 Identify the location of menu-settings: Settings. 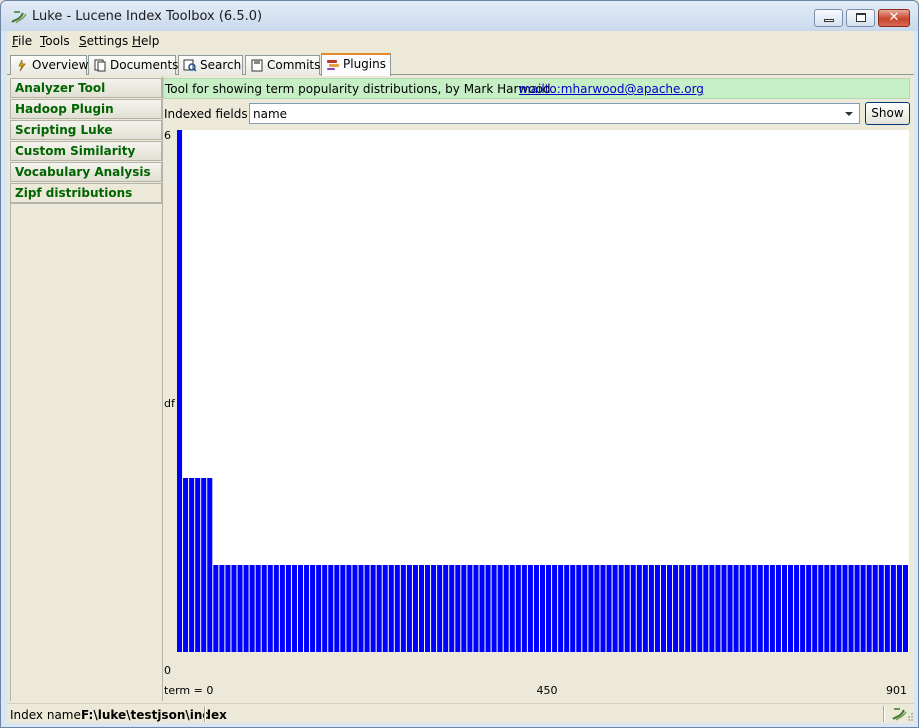
(103, 41).